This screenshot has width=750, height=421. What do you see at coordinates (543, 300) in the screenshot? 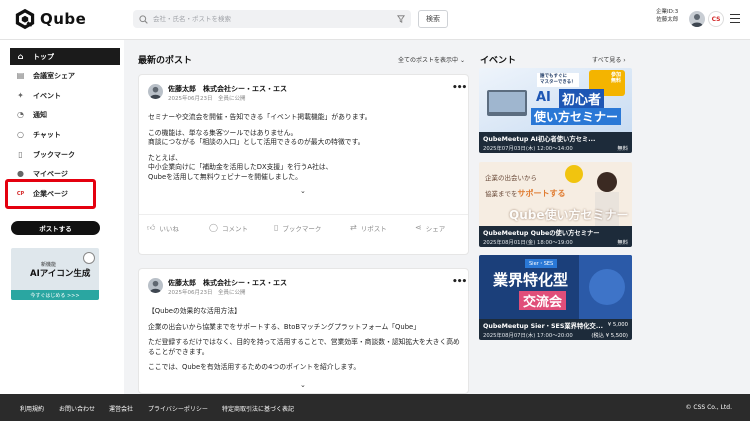
I see `event-image-subhead: 交流会` at bounding box center [543, 300].